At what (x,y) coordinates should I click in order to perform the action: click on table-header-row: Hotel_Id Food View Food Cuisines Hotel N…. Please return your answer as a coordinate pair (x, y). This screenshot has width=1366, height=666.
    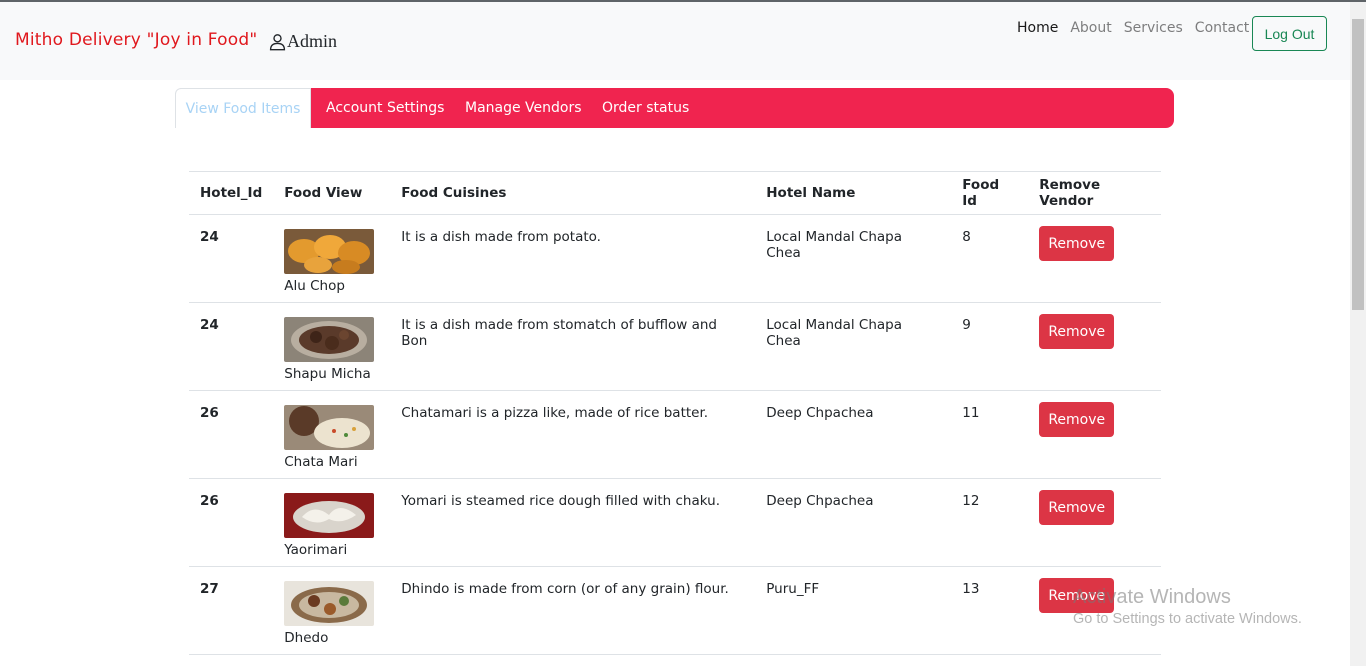
    Looking at the image, I should click on (675, 193).